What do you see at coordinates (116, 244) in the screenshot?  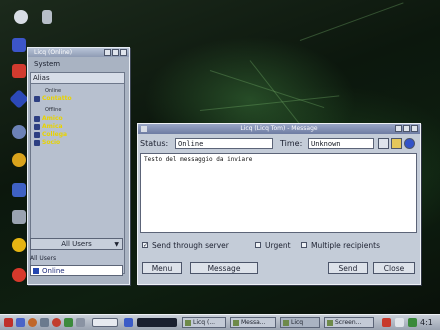 I see `chevron-down-icon: ▼` at bounding box center [116, 244].